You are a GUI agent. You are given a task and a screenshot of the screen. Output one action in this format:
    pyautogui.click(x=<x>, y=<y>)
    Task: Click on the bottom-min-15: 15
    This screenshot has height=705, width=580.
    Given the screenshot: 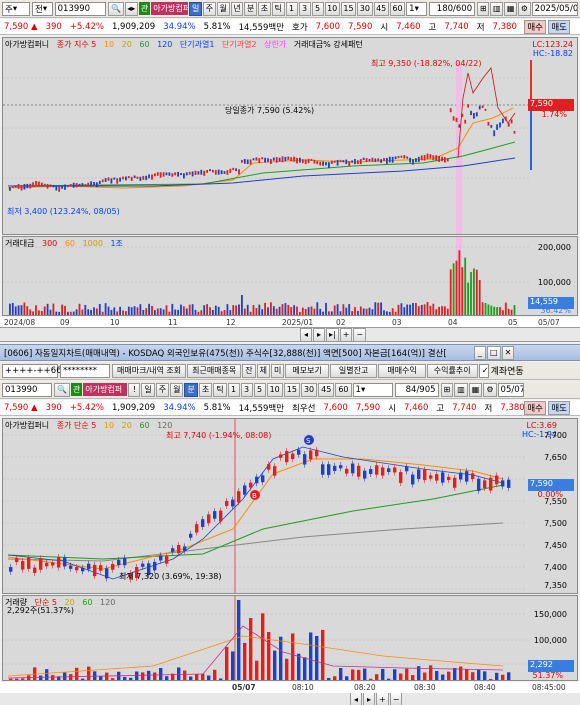 What is the action you would take?
    pyautogui.click(x=291, y=389)
    